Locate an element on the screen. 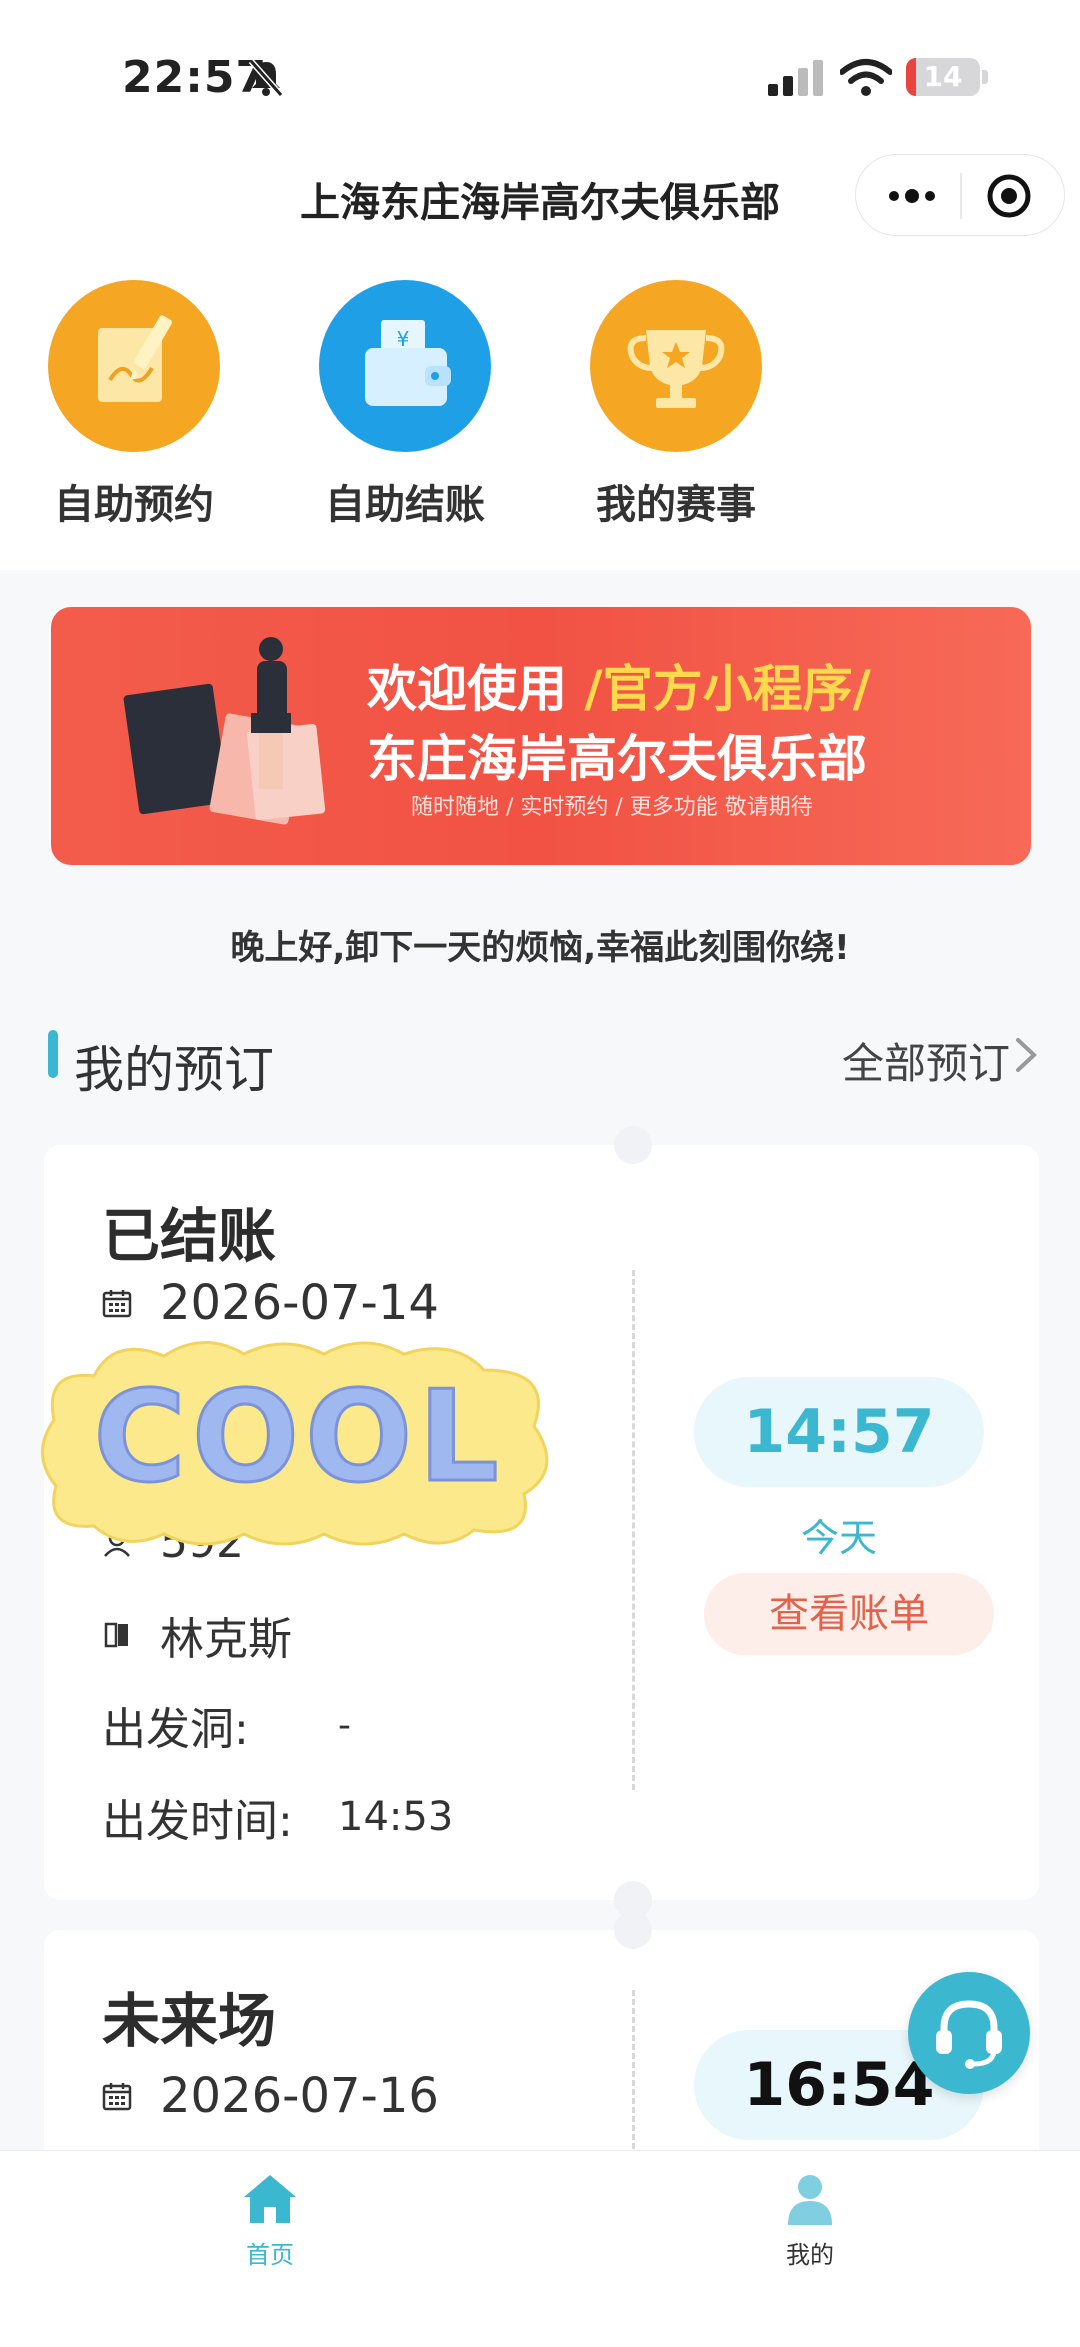 The height and width of the screenshot is (2347, 1080). booking-day: 今天 is located at coordinates (838, 1538).